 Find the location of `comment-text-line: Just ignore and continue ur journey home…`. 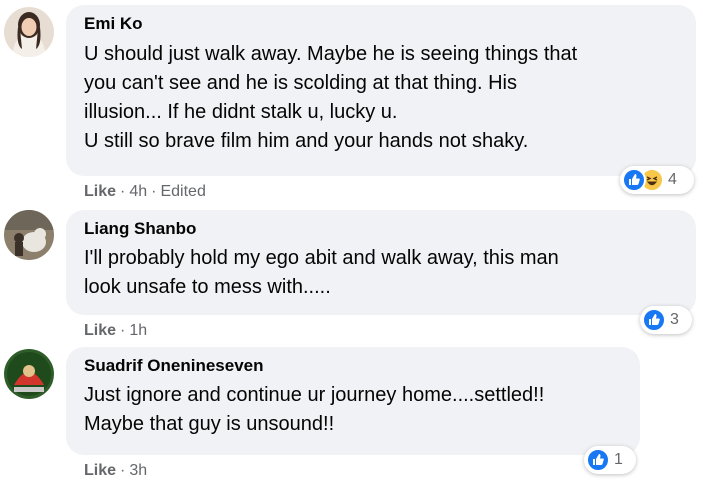

comment-text-line: Just ignore and continue ur journey home… is located at coordinates (314, 395).